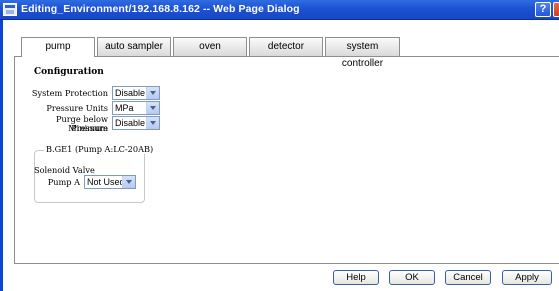  Describe the element at coordinates (527, 277) in the screenshot. I see `apply-button: Apply` at that location.